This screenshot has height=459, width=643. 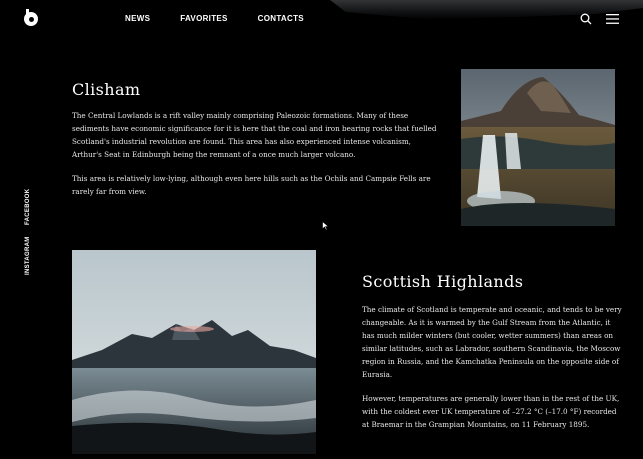 What do you see at coordinates (281, 18) in the screenshot?
I see `nav-contacts: CONTACTS` at bounding box center [281, 18].